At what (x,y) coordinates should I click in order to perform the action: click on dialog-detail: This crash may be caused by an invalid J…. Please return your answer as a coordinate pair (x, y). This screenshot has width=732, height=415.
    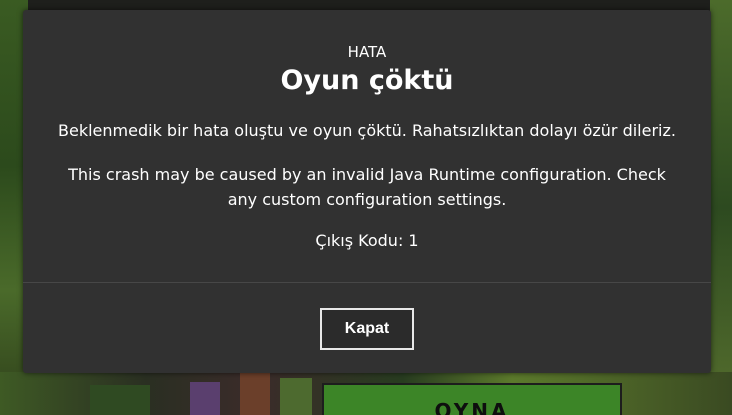
    Looking at the image, I should click on (367, 187).